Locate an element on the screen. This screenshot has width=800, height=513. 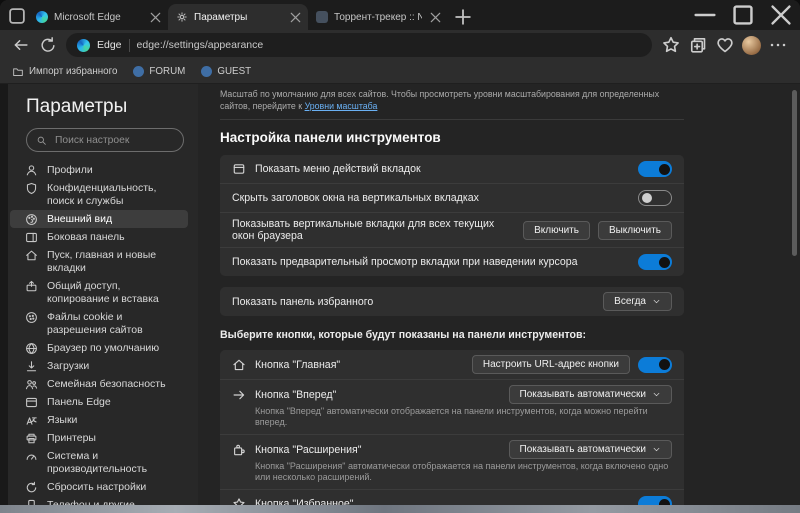
sidebar-item-label: Браузер по умолчанию is located at coordinates (103, 347).